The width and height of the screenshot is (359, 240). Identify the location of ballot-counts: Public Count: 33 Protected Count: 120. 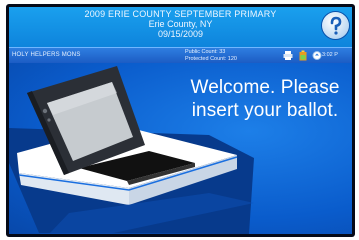
(211, 55).